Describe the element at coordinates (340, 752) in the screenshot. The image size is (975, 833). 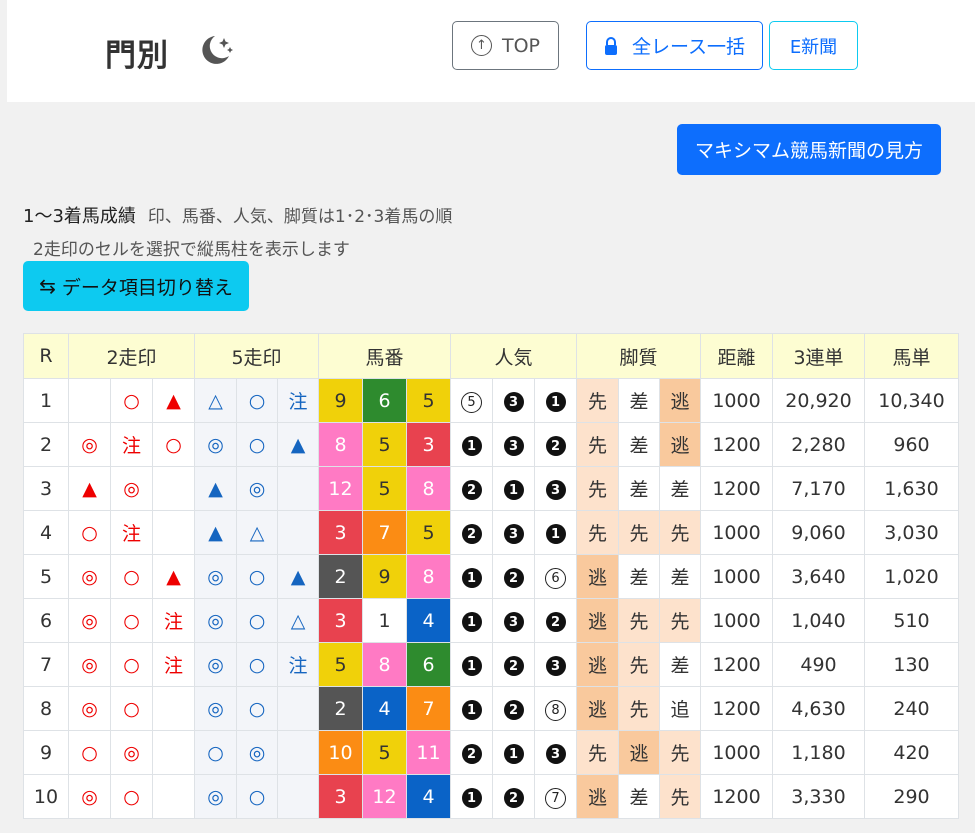
I see `horse-number-cell: 10` at that location.